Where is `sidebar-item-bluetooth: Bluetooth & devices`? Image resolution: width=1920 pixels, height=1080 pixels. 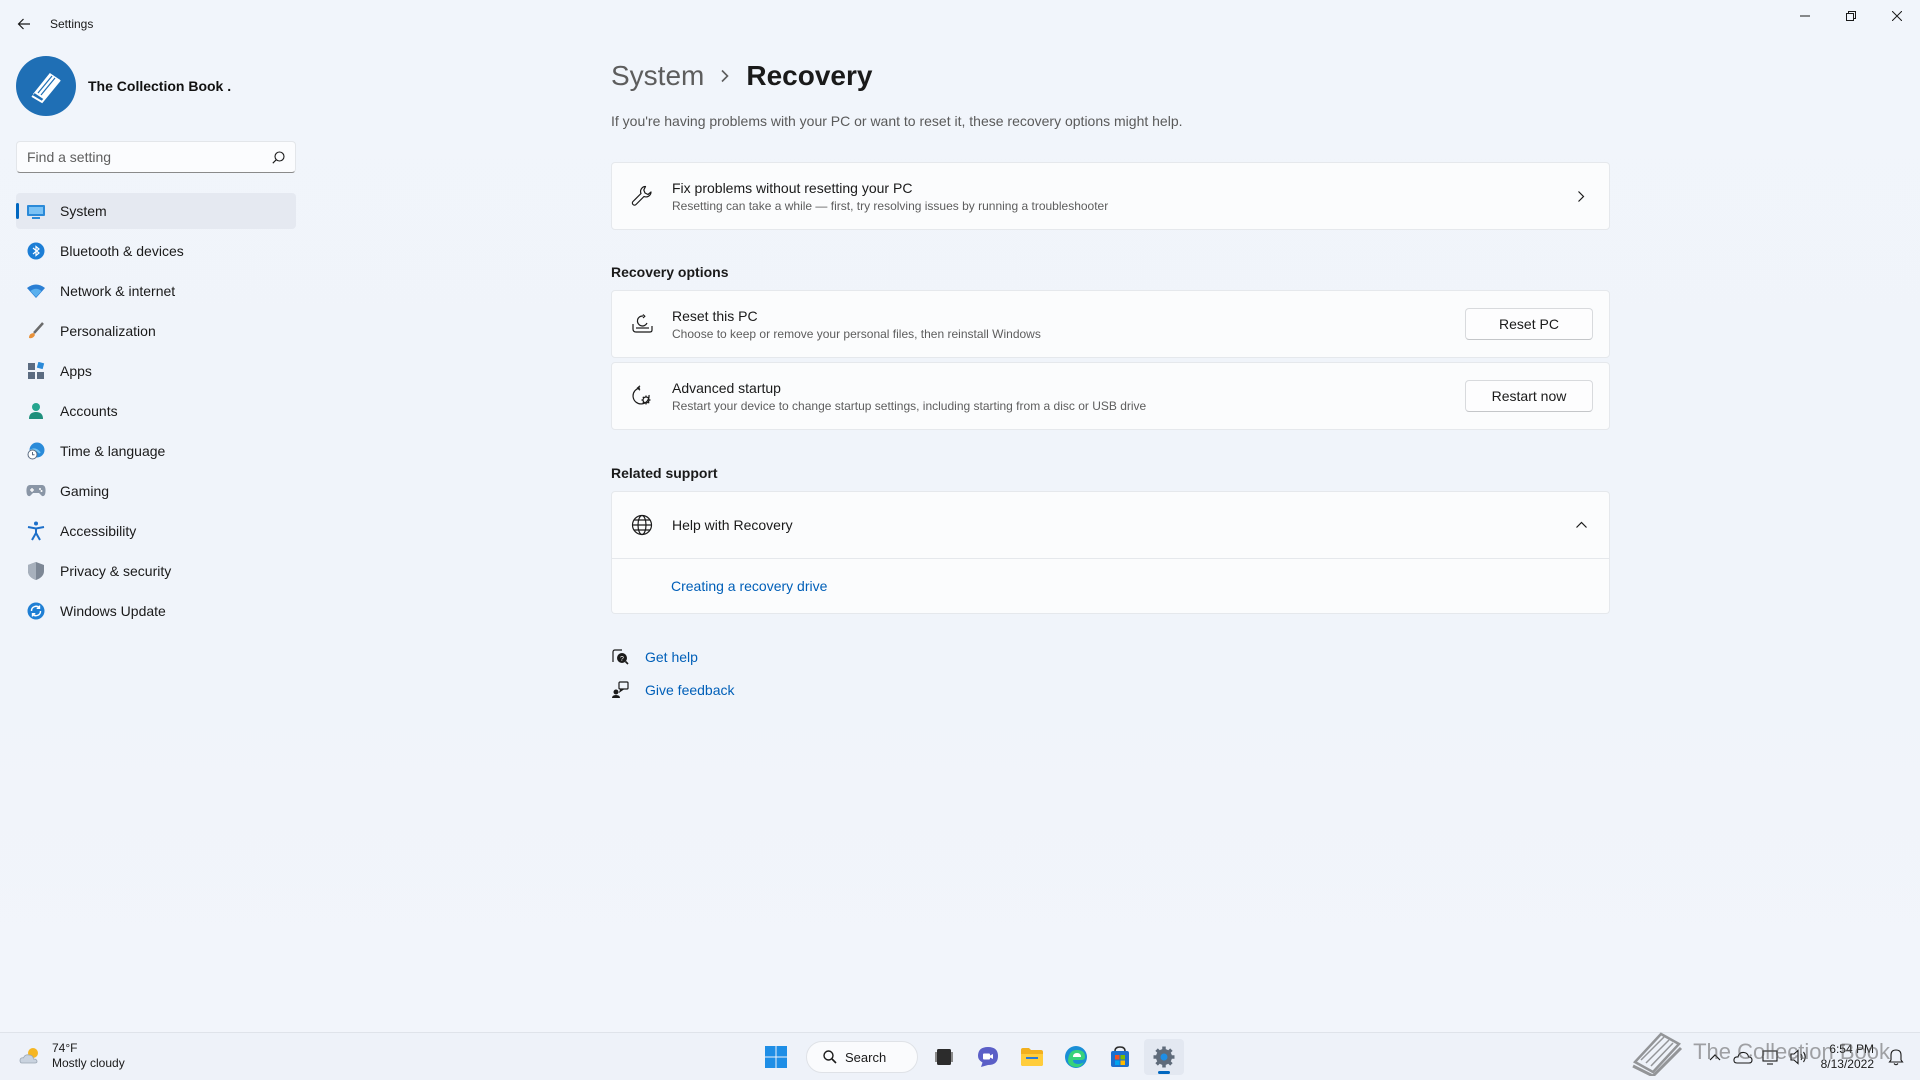
sidebar-item-bluetooth: Bluetooth & devices is located at coordinates (156, 251).